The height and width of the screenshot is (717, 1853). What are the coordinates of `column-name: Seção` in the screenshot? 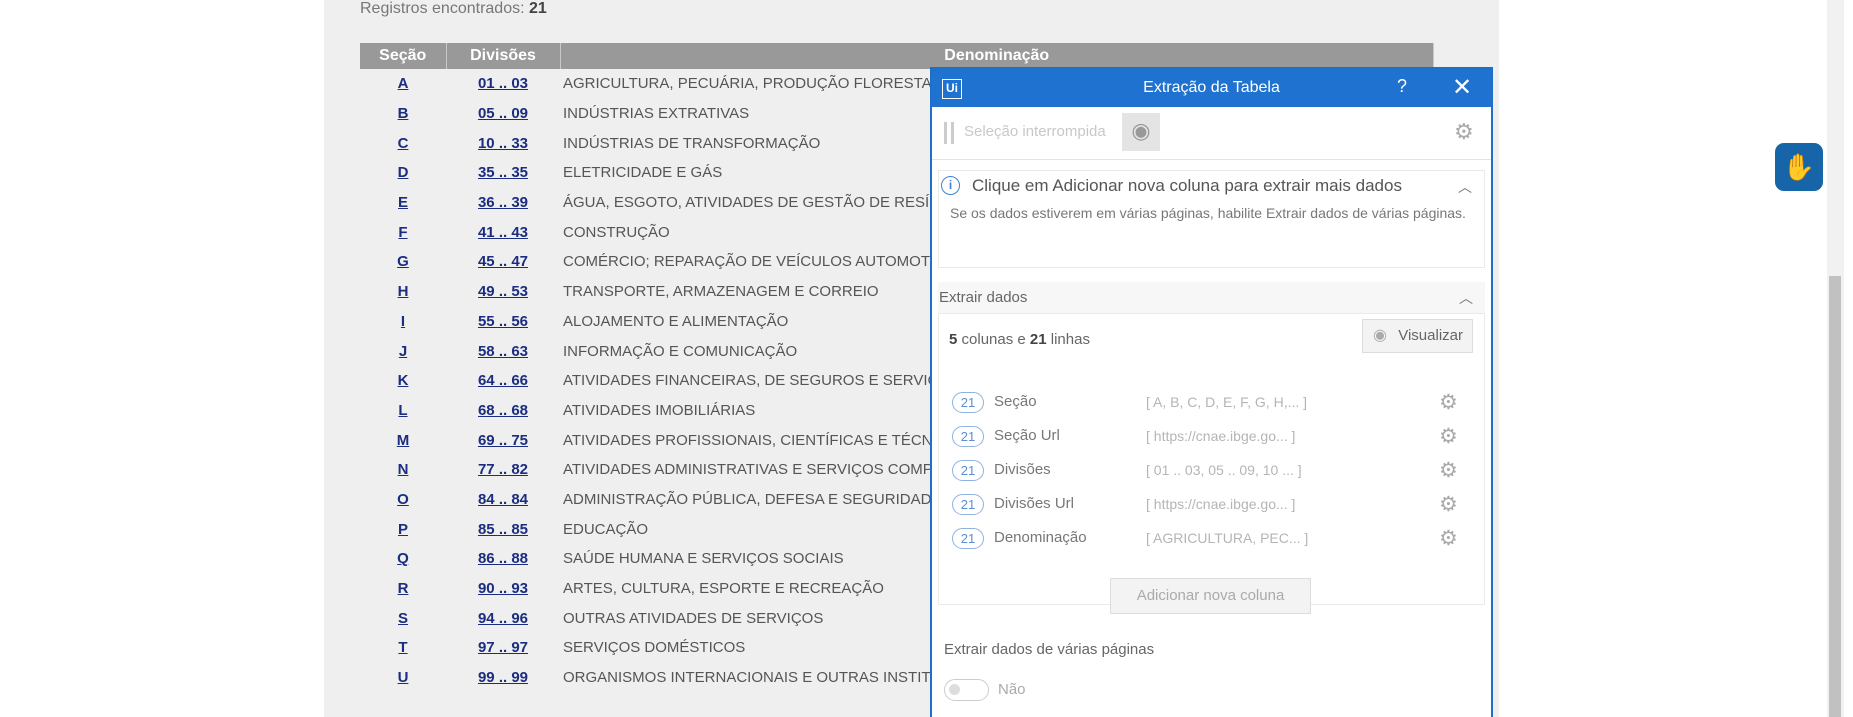 It's located at (1015, 401).